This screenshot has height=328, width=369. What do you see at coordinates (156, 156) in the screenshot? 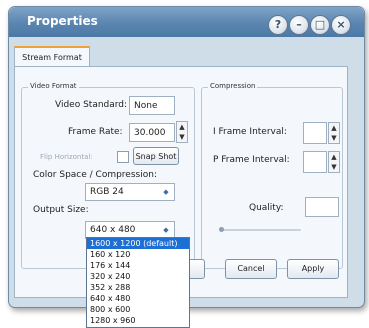
I see `snap-shot-button: Snap Shot` at bounding box center [156, 156].